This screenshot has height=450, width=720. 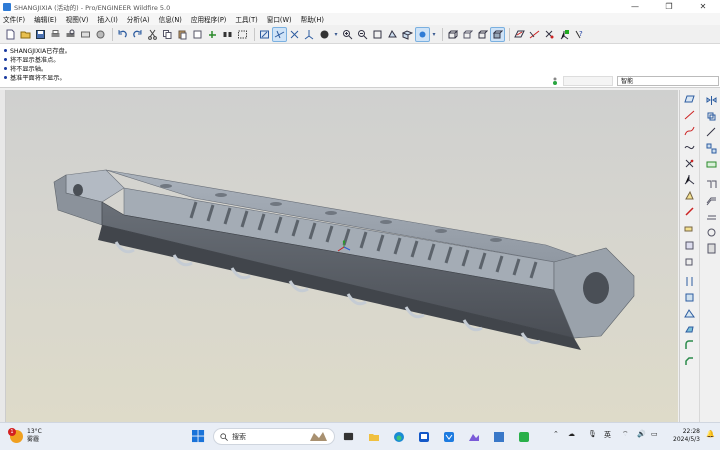 What do you see at coordinates (423, 436) in the screenshot?
I see `app-icon` at bounding box center [423, 436].